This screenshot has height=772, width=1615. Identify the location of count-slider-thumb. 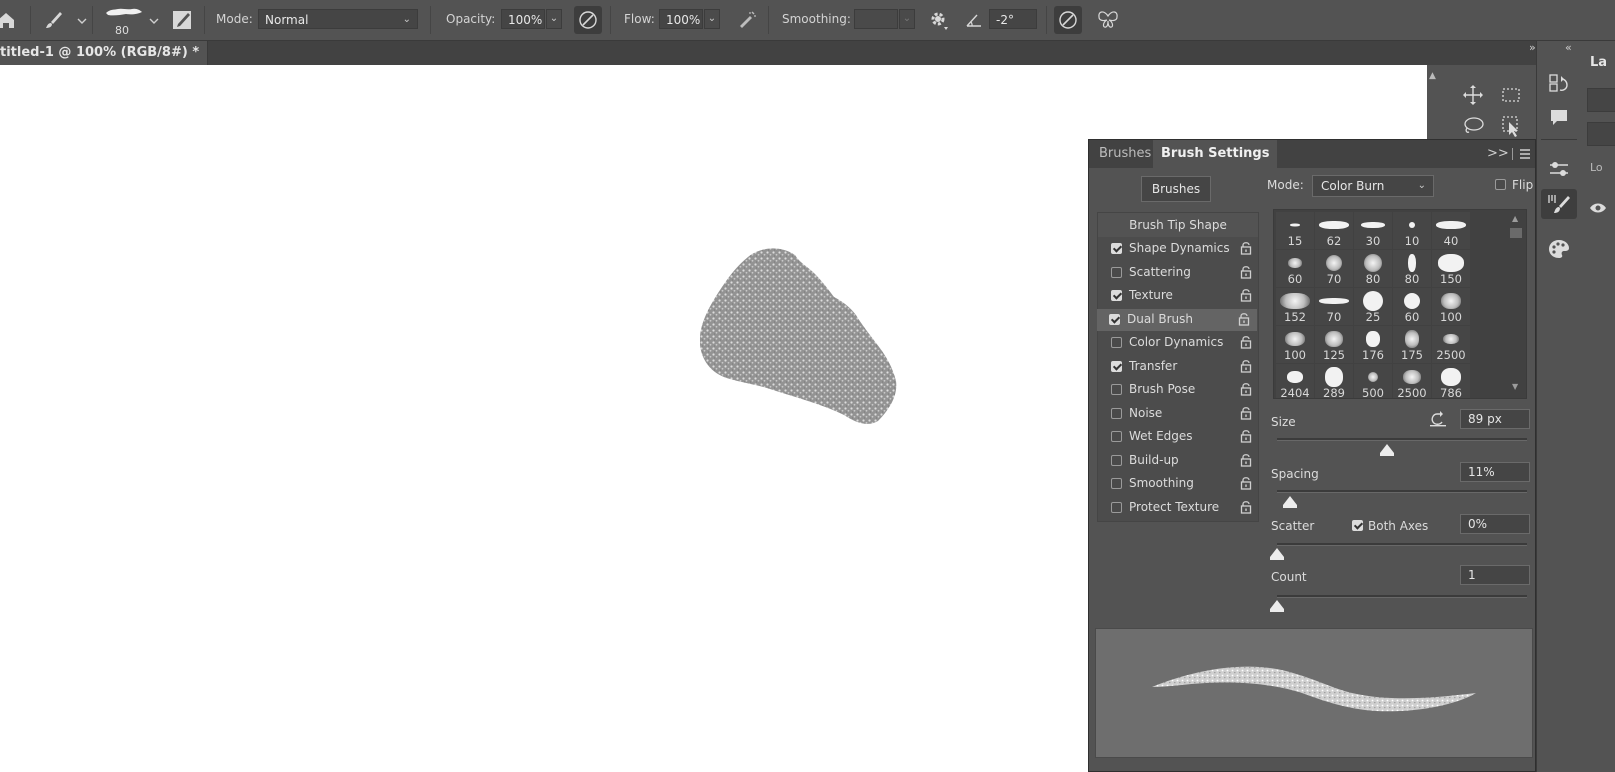
(1277, 606).